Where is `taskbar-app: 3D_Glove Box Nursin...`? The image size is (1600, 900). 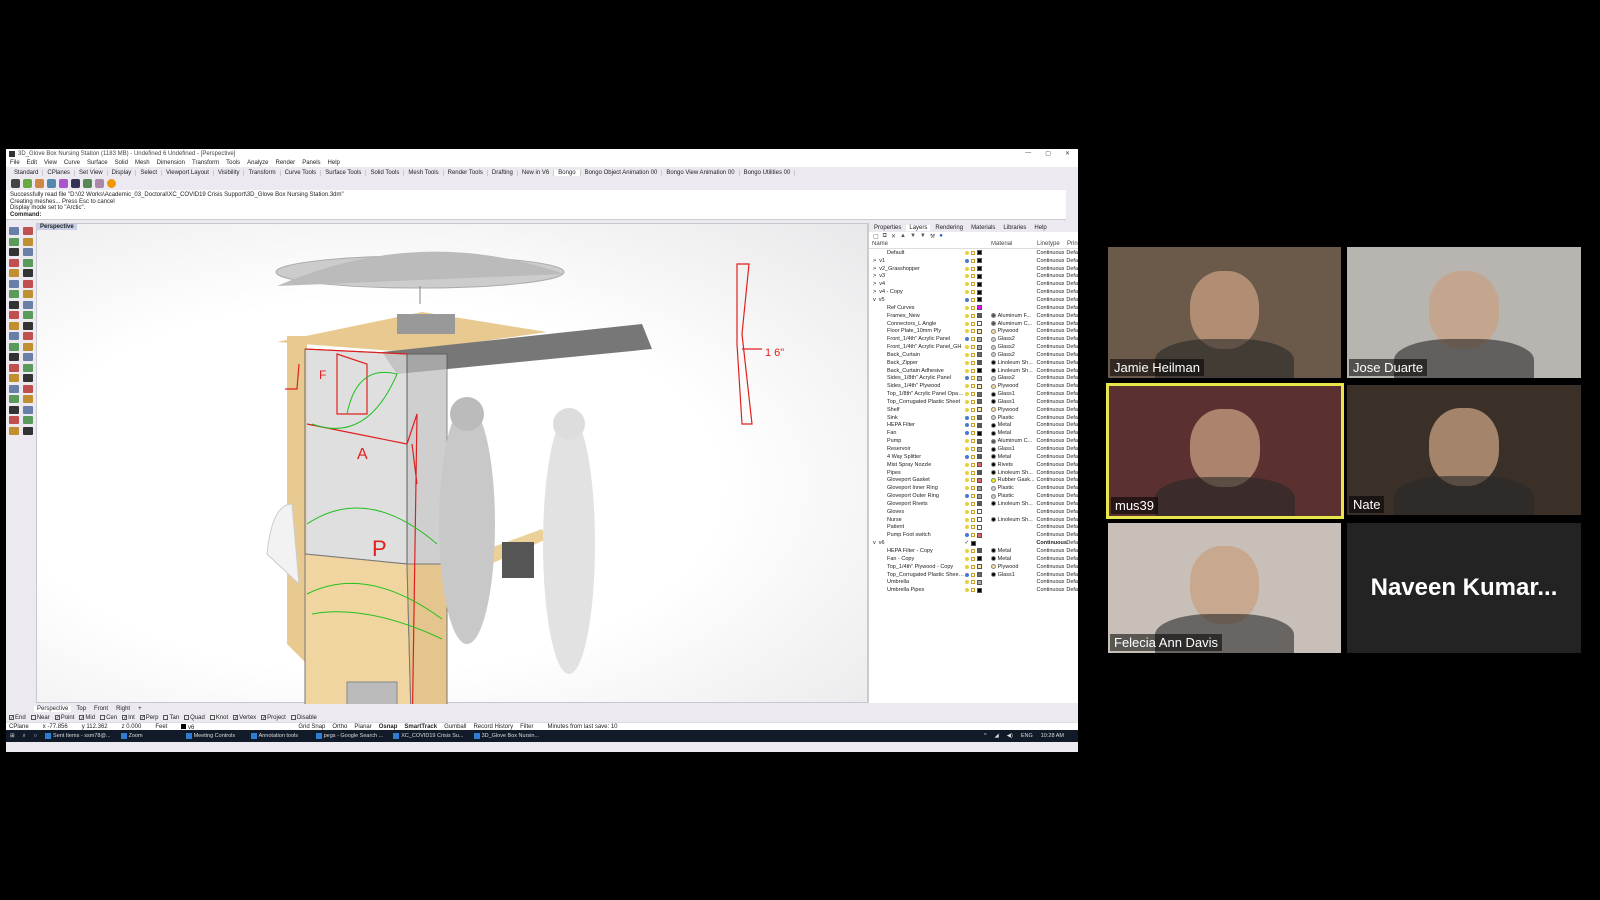 taskbar-app: 3D_Glove Box Nursin... is located at coordinates (506, 736).